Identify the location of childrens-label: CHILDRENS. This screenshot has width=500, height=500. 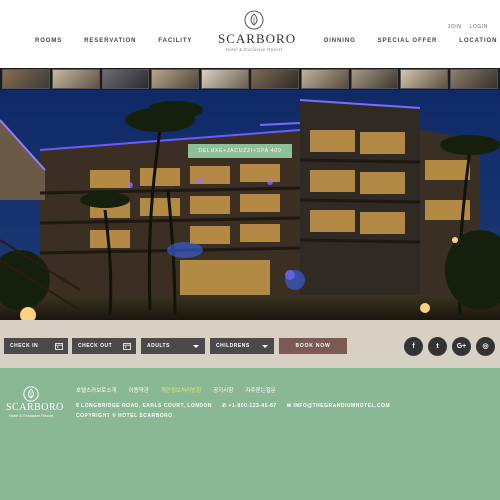
(233, 346).